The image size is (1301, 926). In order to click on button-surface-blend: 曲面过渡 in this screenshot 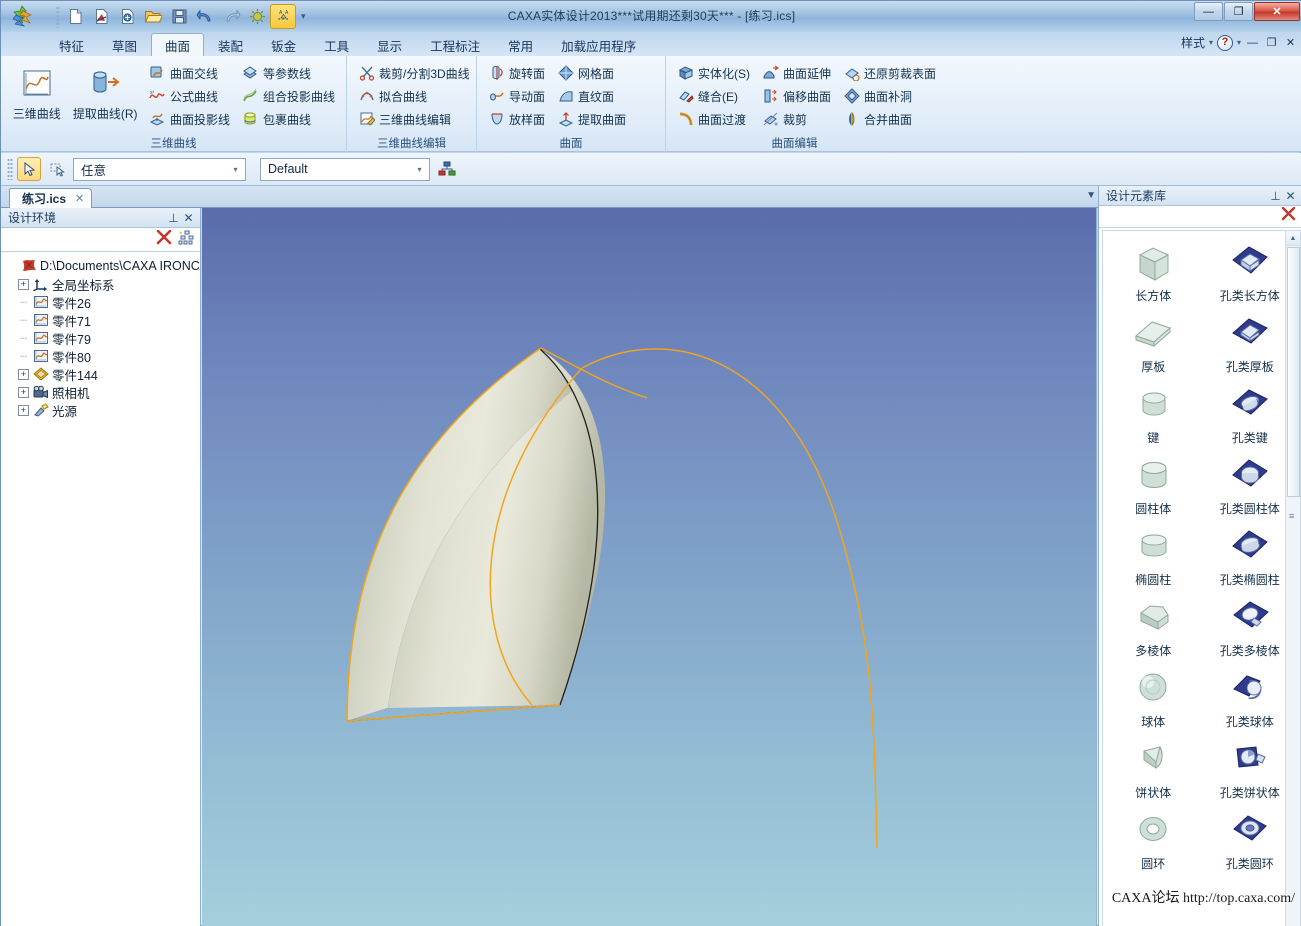, I will do `click(713, 119)`.